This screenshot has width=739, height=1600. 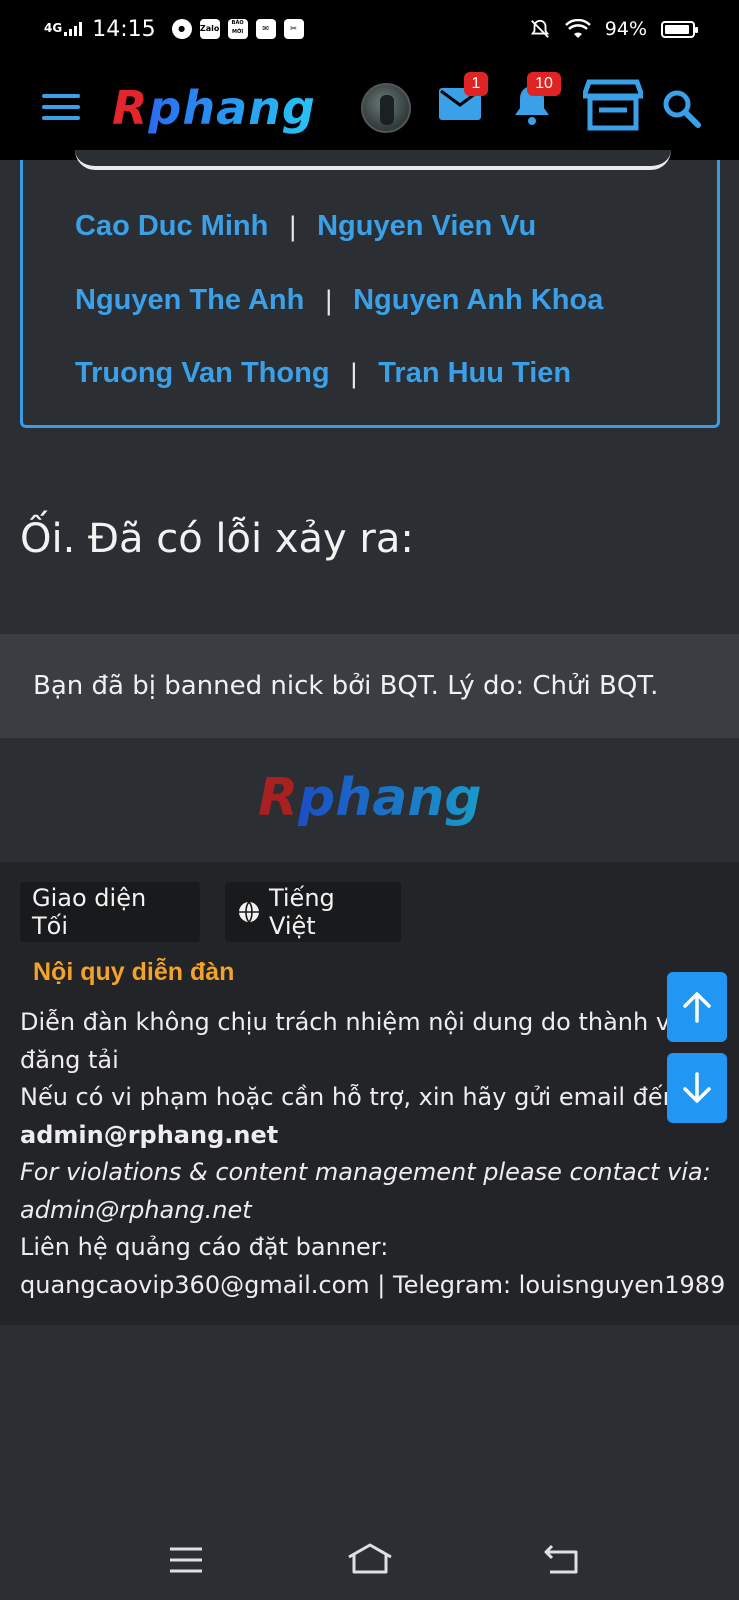 I want to click on ads-contact-line: Liên hệ quảng cáo đặt banner:, so click(x=204, y=1247).